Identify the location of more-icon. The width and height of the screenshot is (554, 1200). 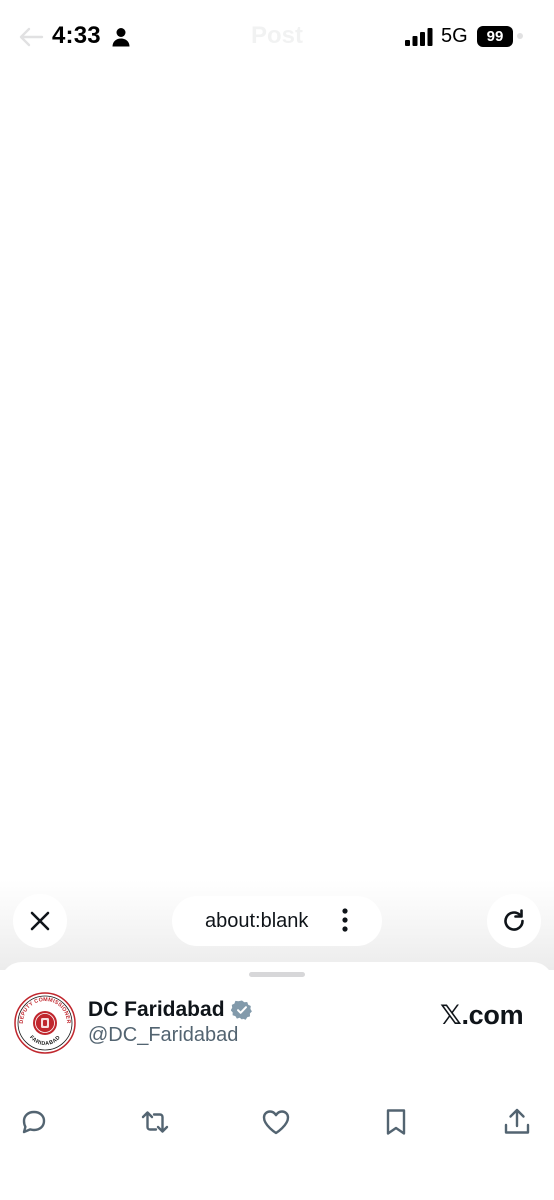
(520, 36).